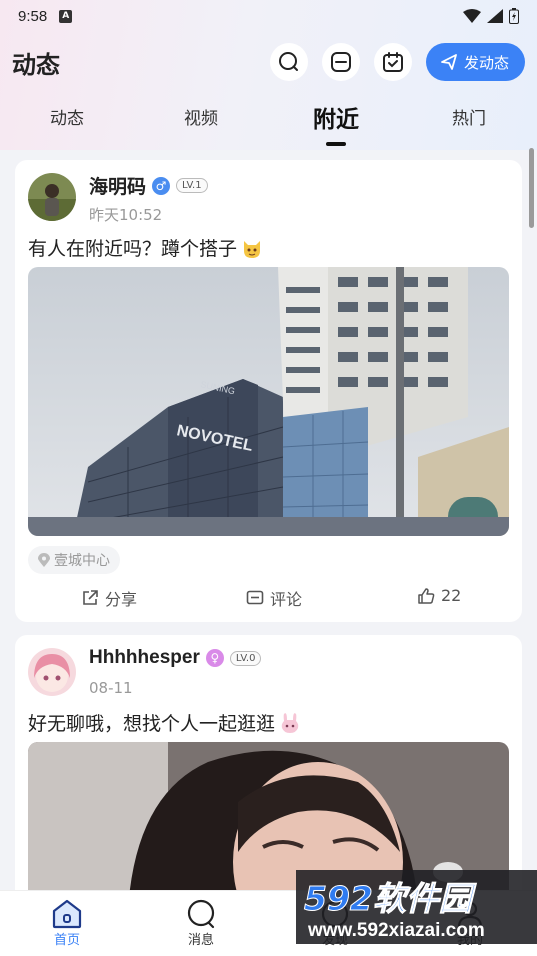  Describe the element at coordinates (33, 16) in the screenshot. I see `status-time: 9:58` at that location.